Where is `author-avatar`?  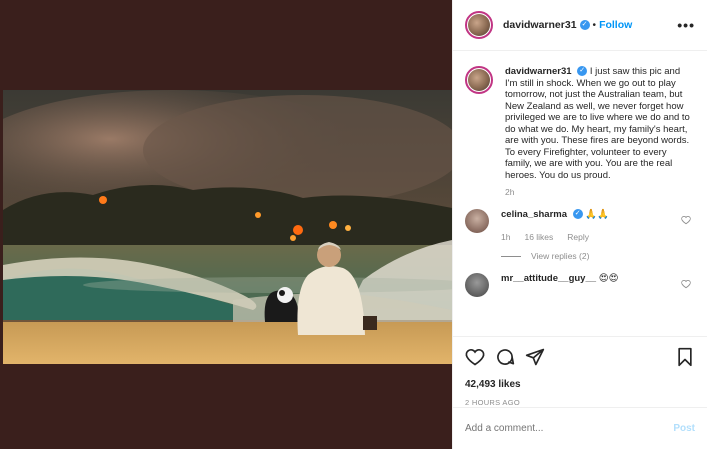
author-avatar is located at coordinates (479, 25).